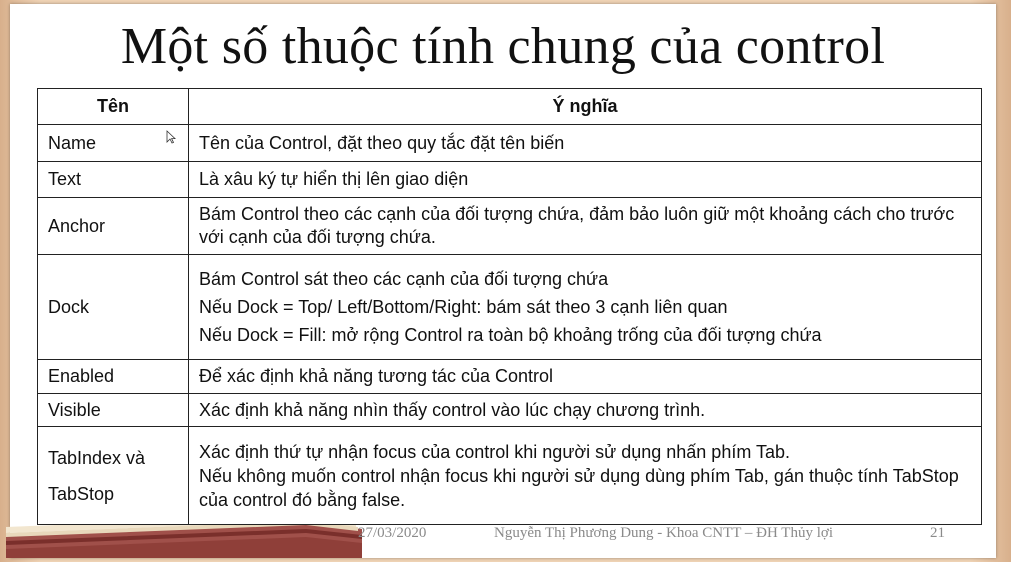  Describe the element at coordinates (113, 475) in the screenshot. I see `property-name: TabIndex và TabStop` at that location.